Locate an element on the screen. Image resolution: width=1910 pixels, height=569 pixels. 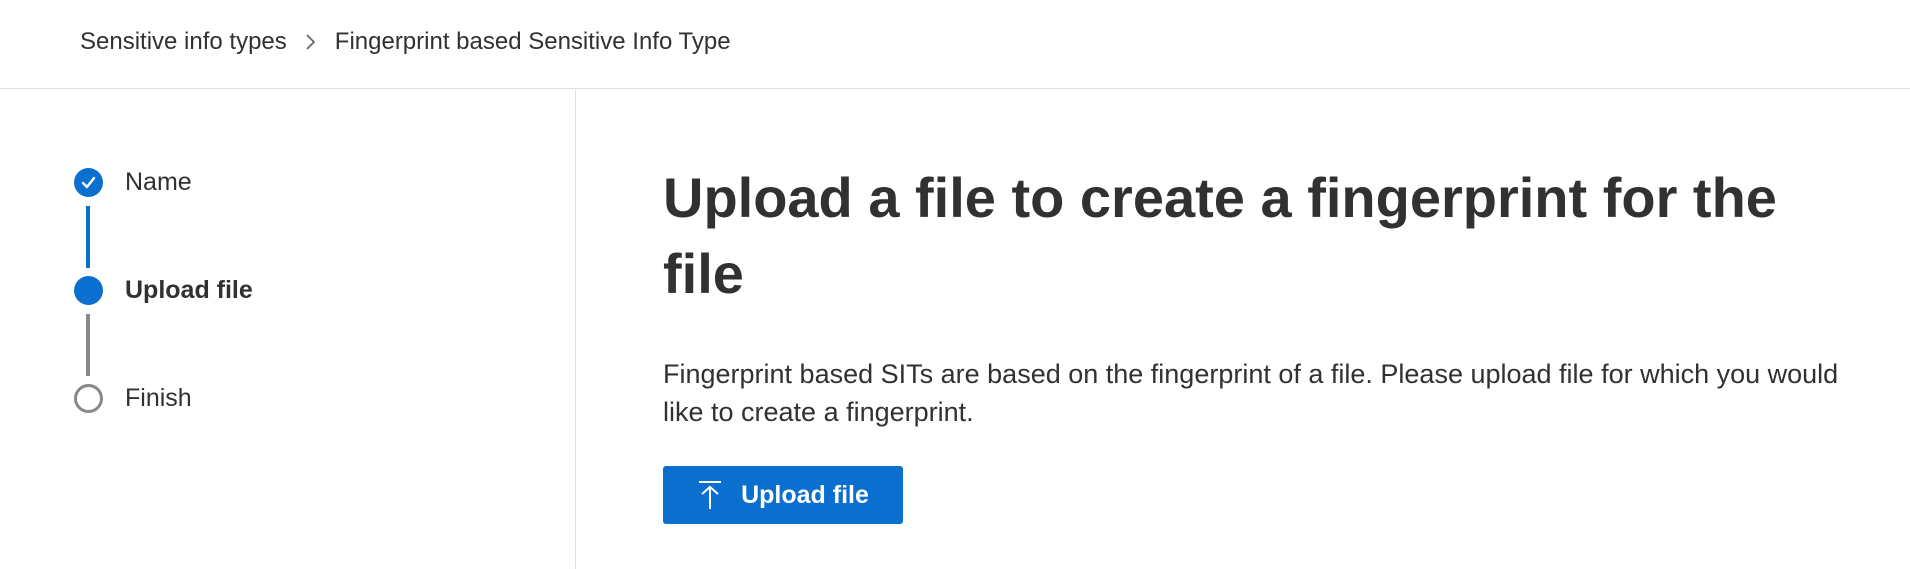
upload-button-label: Upload file is located at coordinates (805, 494).